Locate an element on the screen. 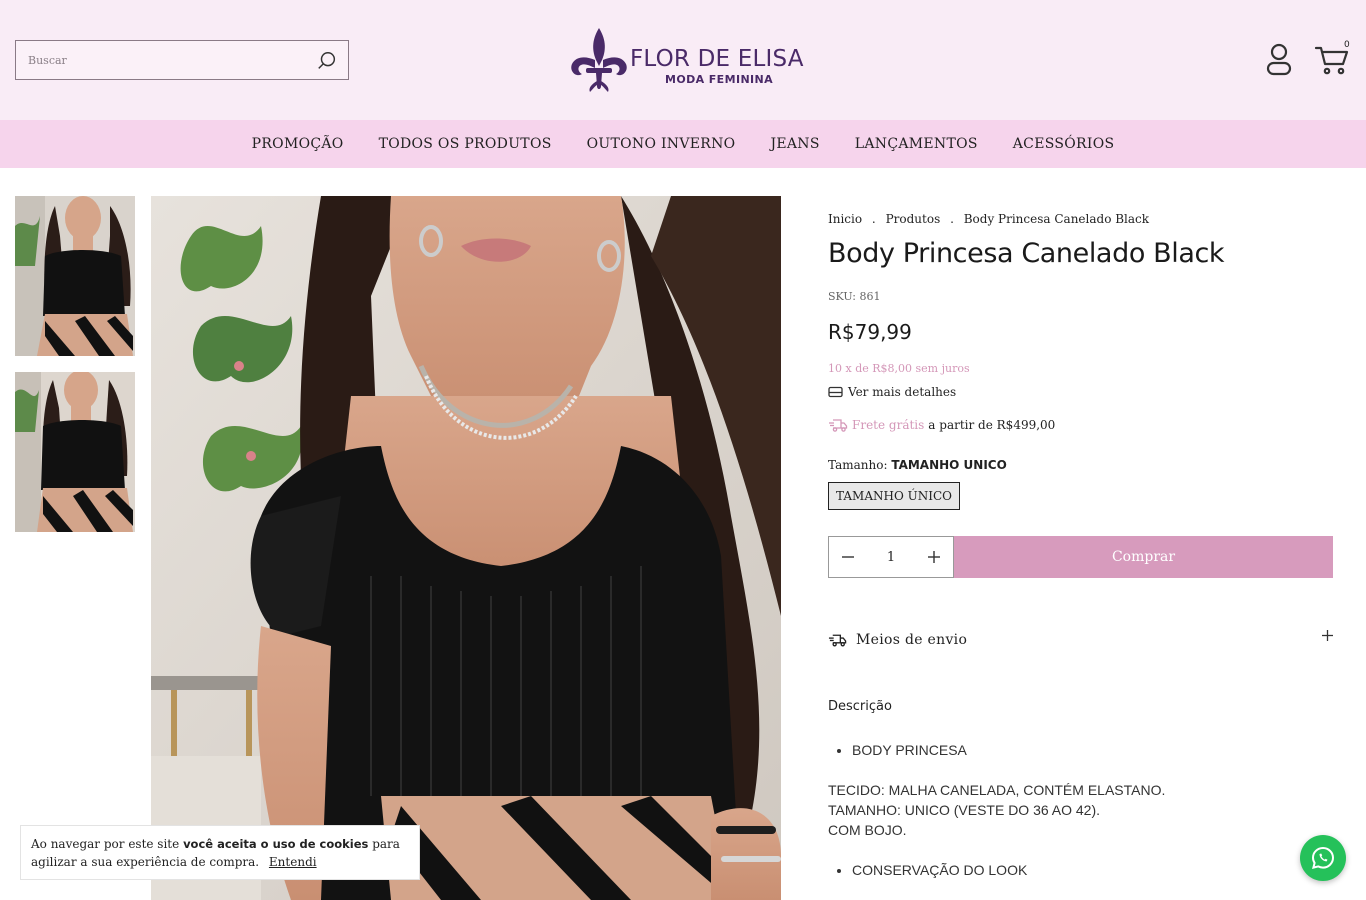 Image resolution: width=1366 pixels, height=900 pixels. free-shipping-info: Frete grátis a partir de R$499,00 is located at coordinates (941, 425).